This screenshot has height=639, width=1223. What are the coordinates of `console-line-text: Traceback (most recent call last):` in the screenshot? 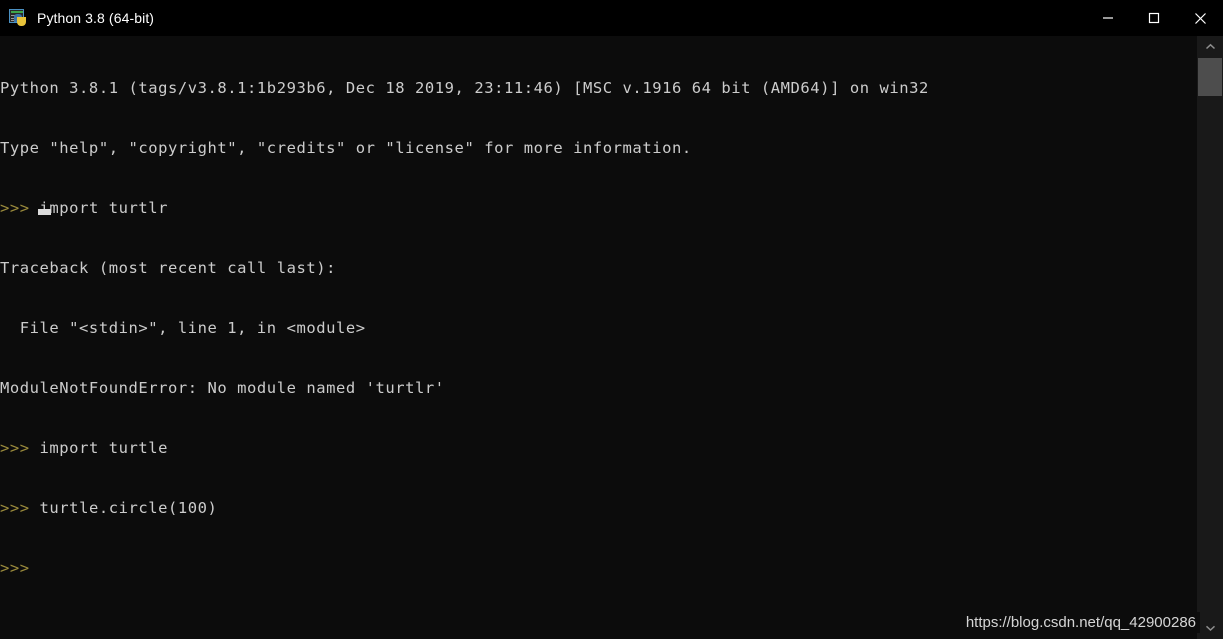 It's located at (168, 268).